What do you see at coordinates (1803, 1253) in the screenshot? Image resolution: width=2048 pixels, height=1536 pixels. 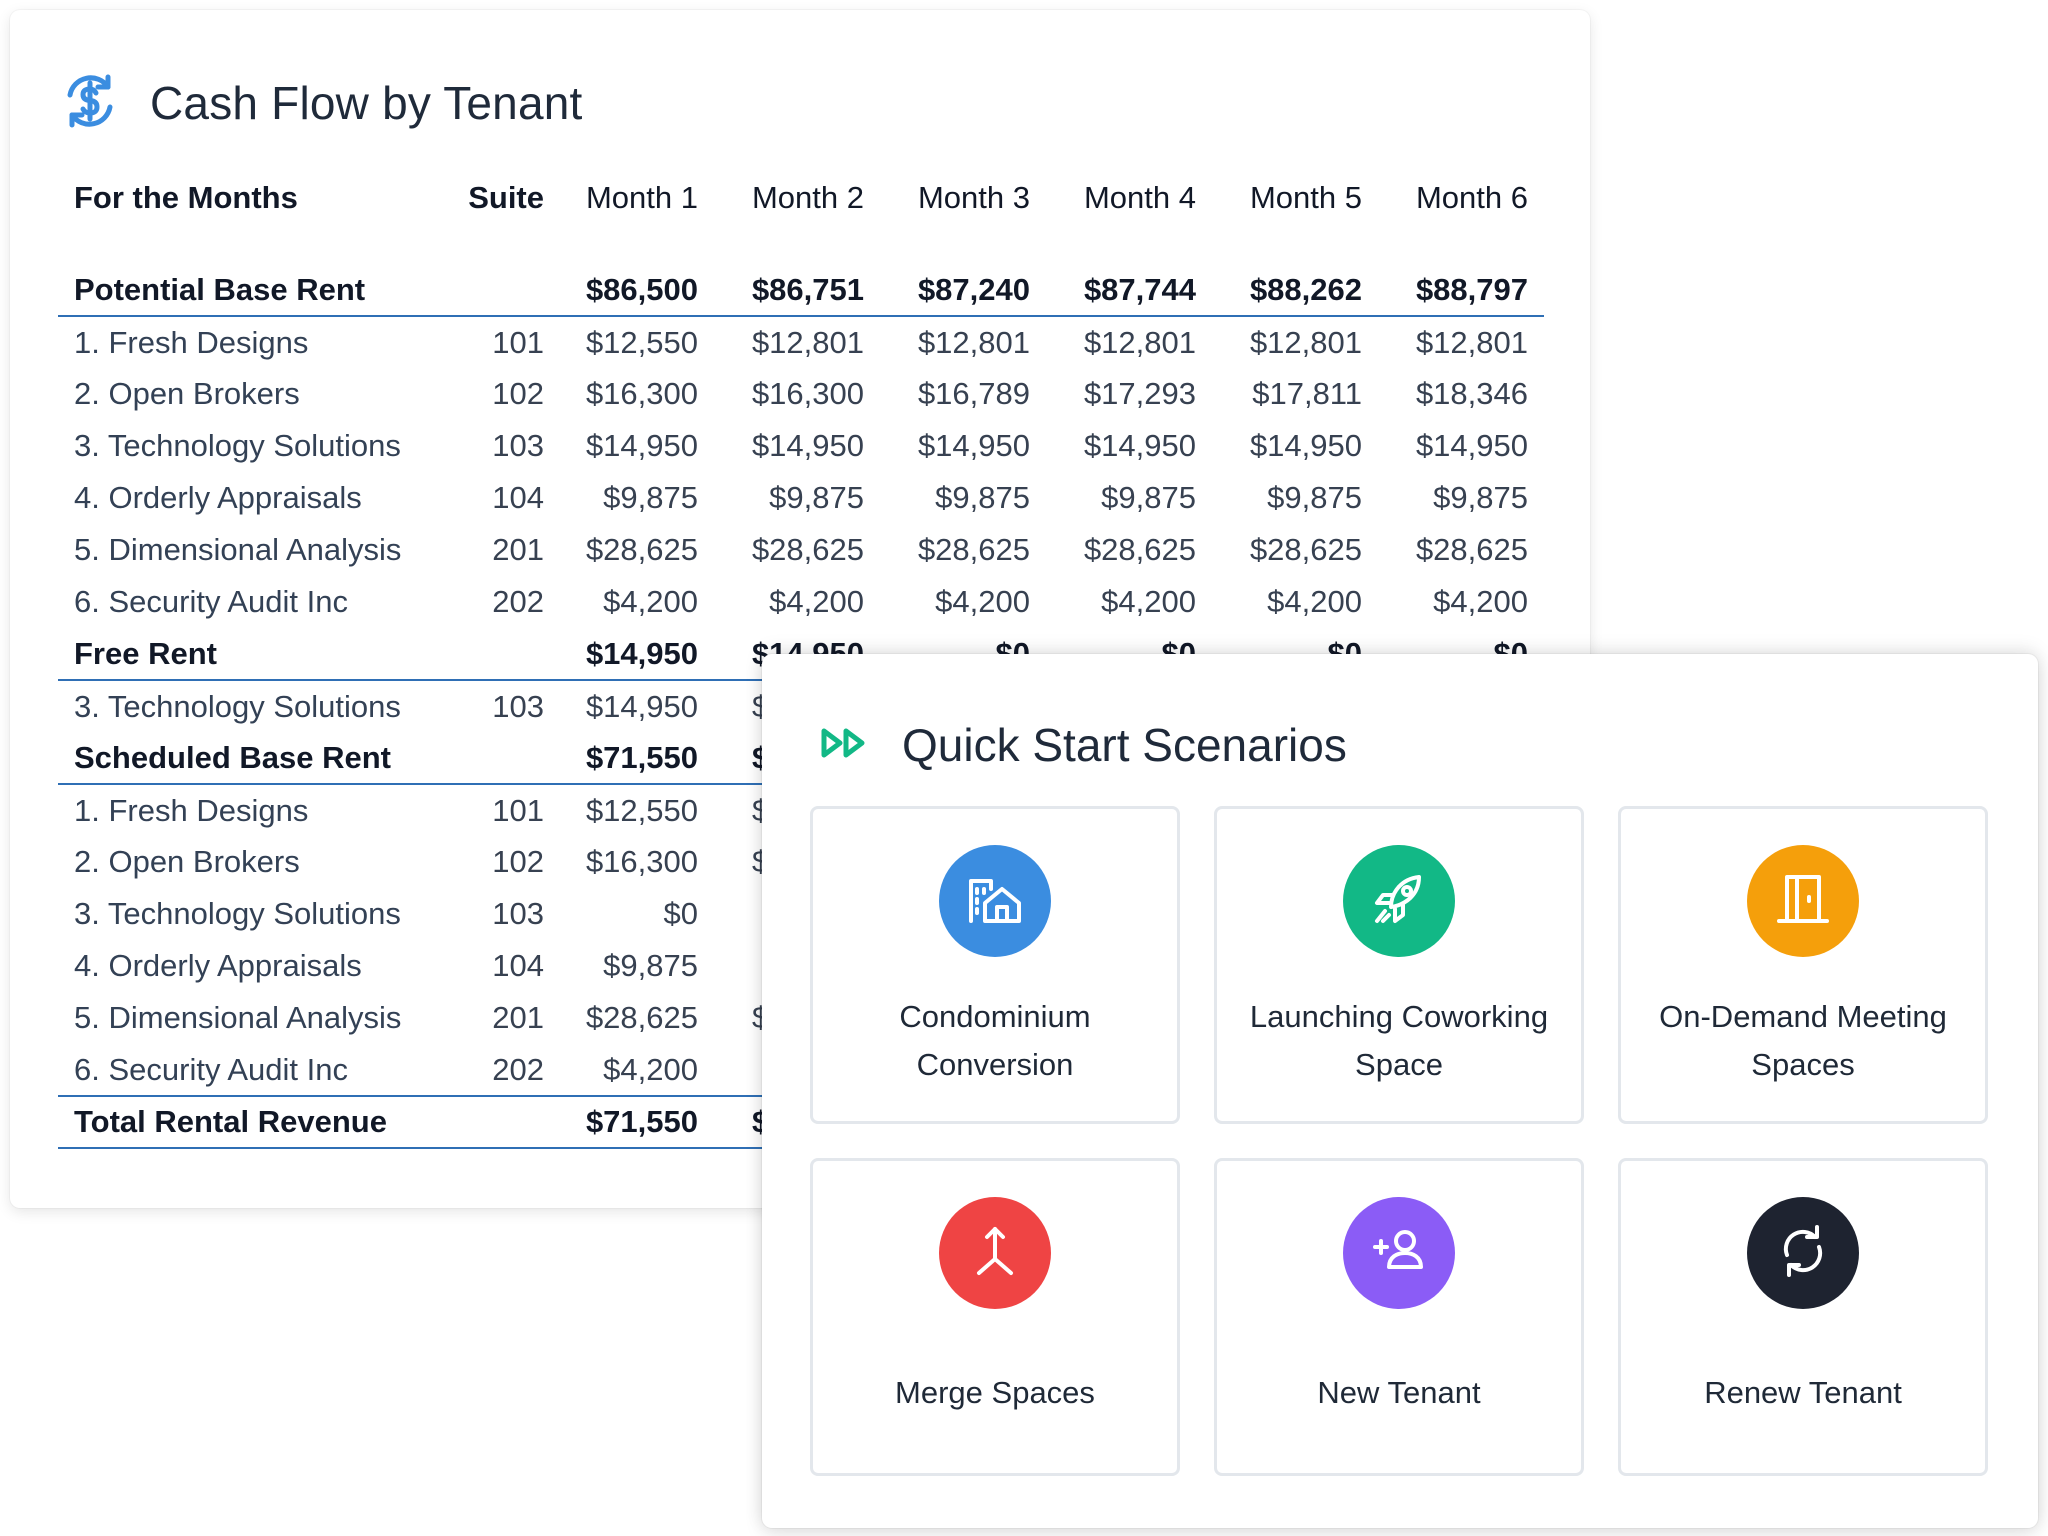 I see `refresh-icon` at bounding box center [1803, 1253].